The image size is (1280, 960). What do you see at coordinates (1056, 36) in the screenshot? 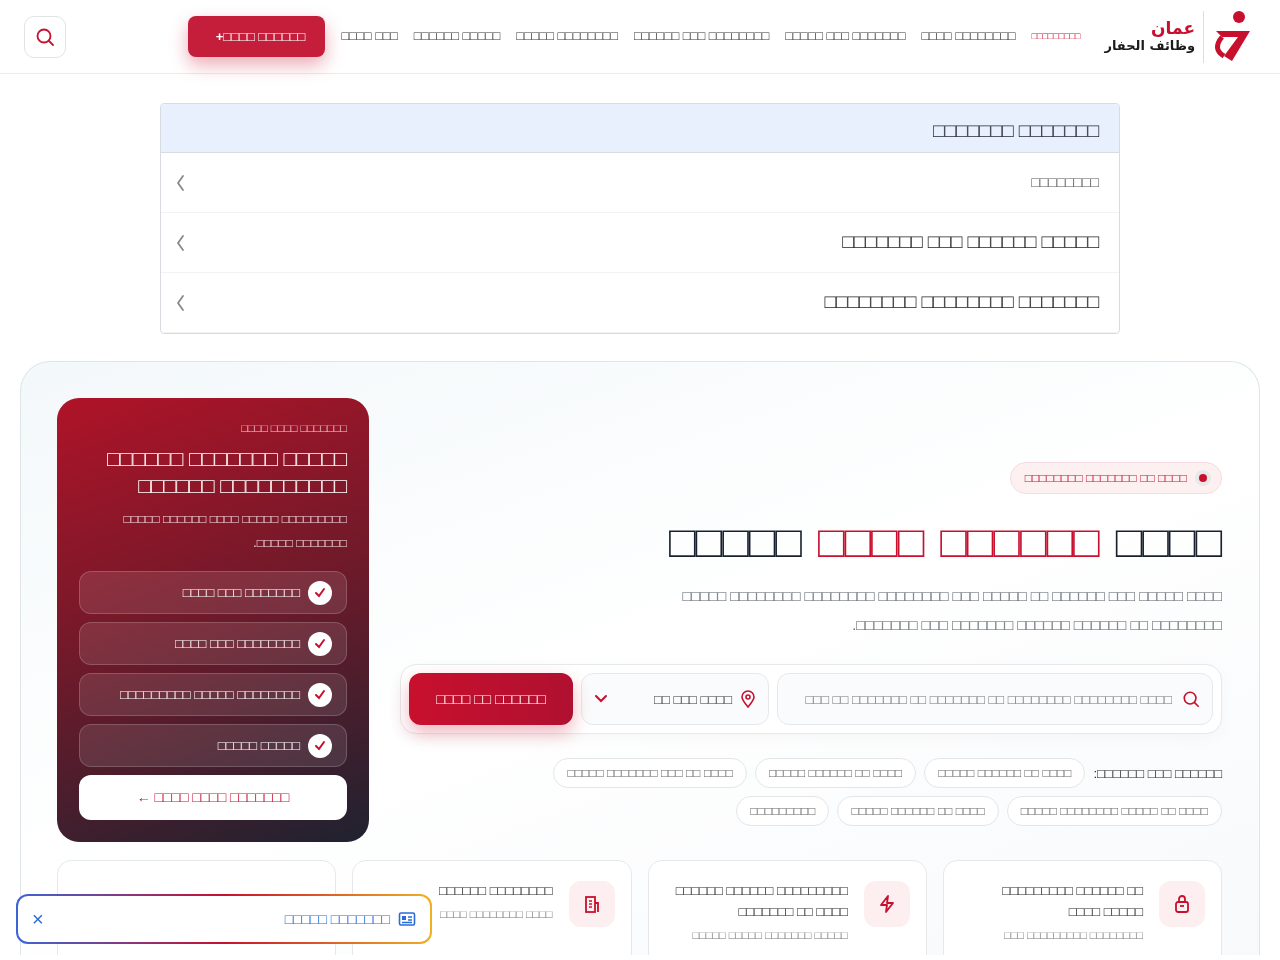
I see `nav-link: □□□□□□□□□` at bounding box center [1056, 36].